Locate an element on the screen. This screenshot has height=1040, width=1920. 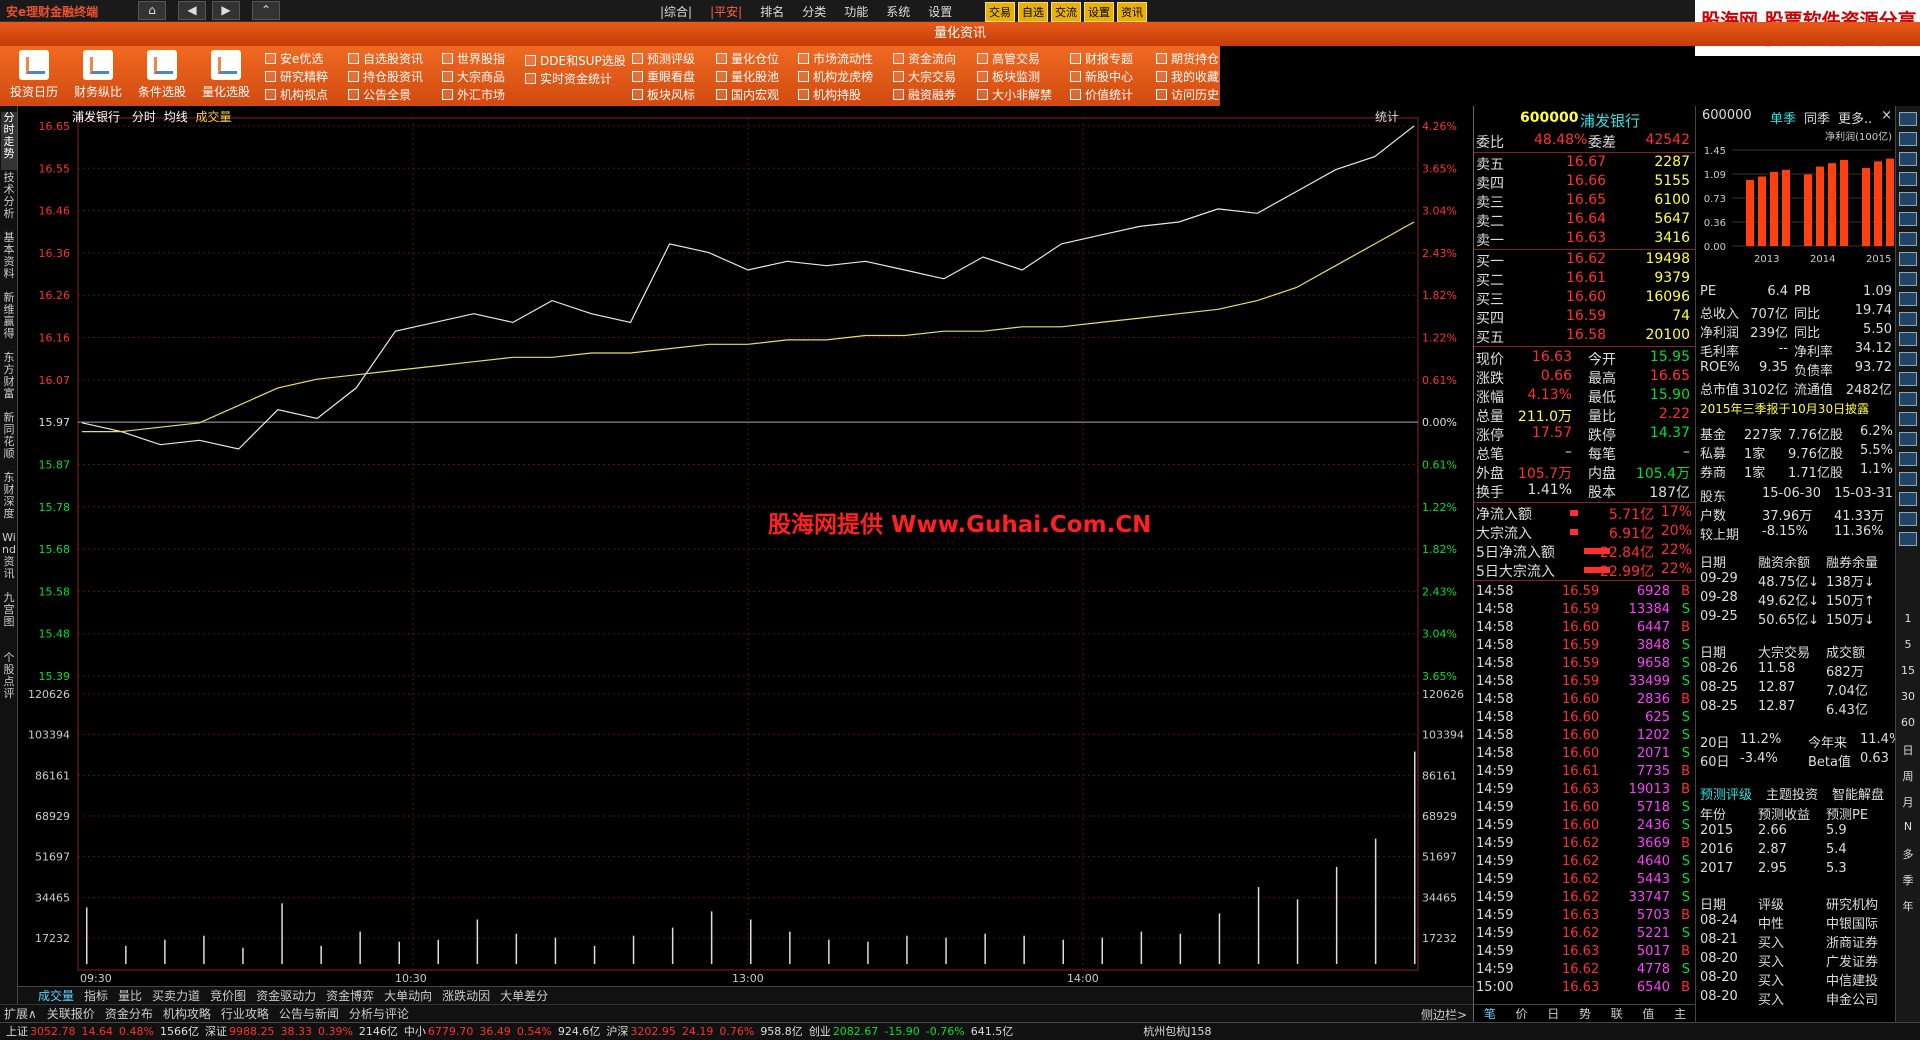
quick-button-1: 自选 is located at coordinates (1033, 12).